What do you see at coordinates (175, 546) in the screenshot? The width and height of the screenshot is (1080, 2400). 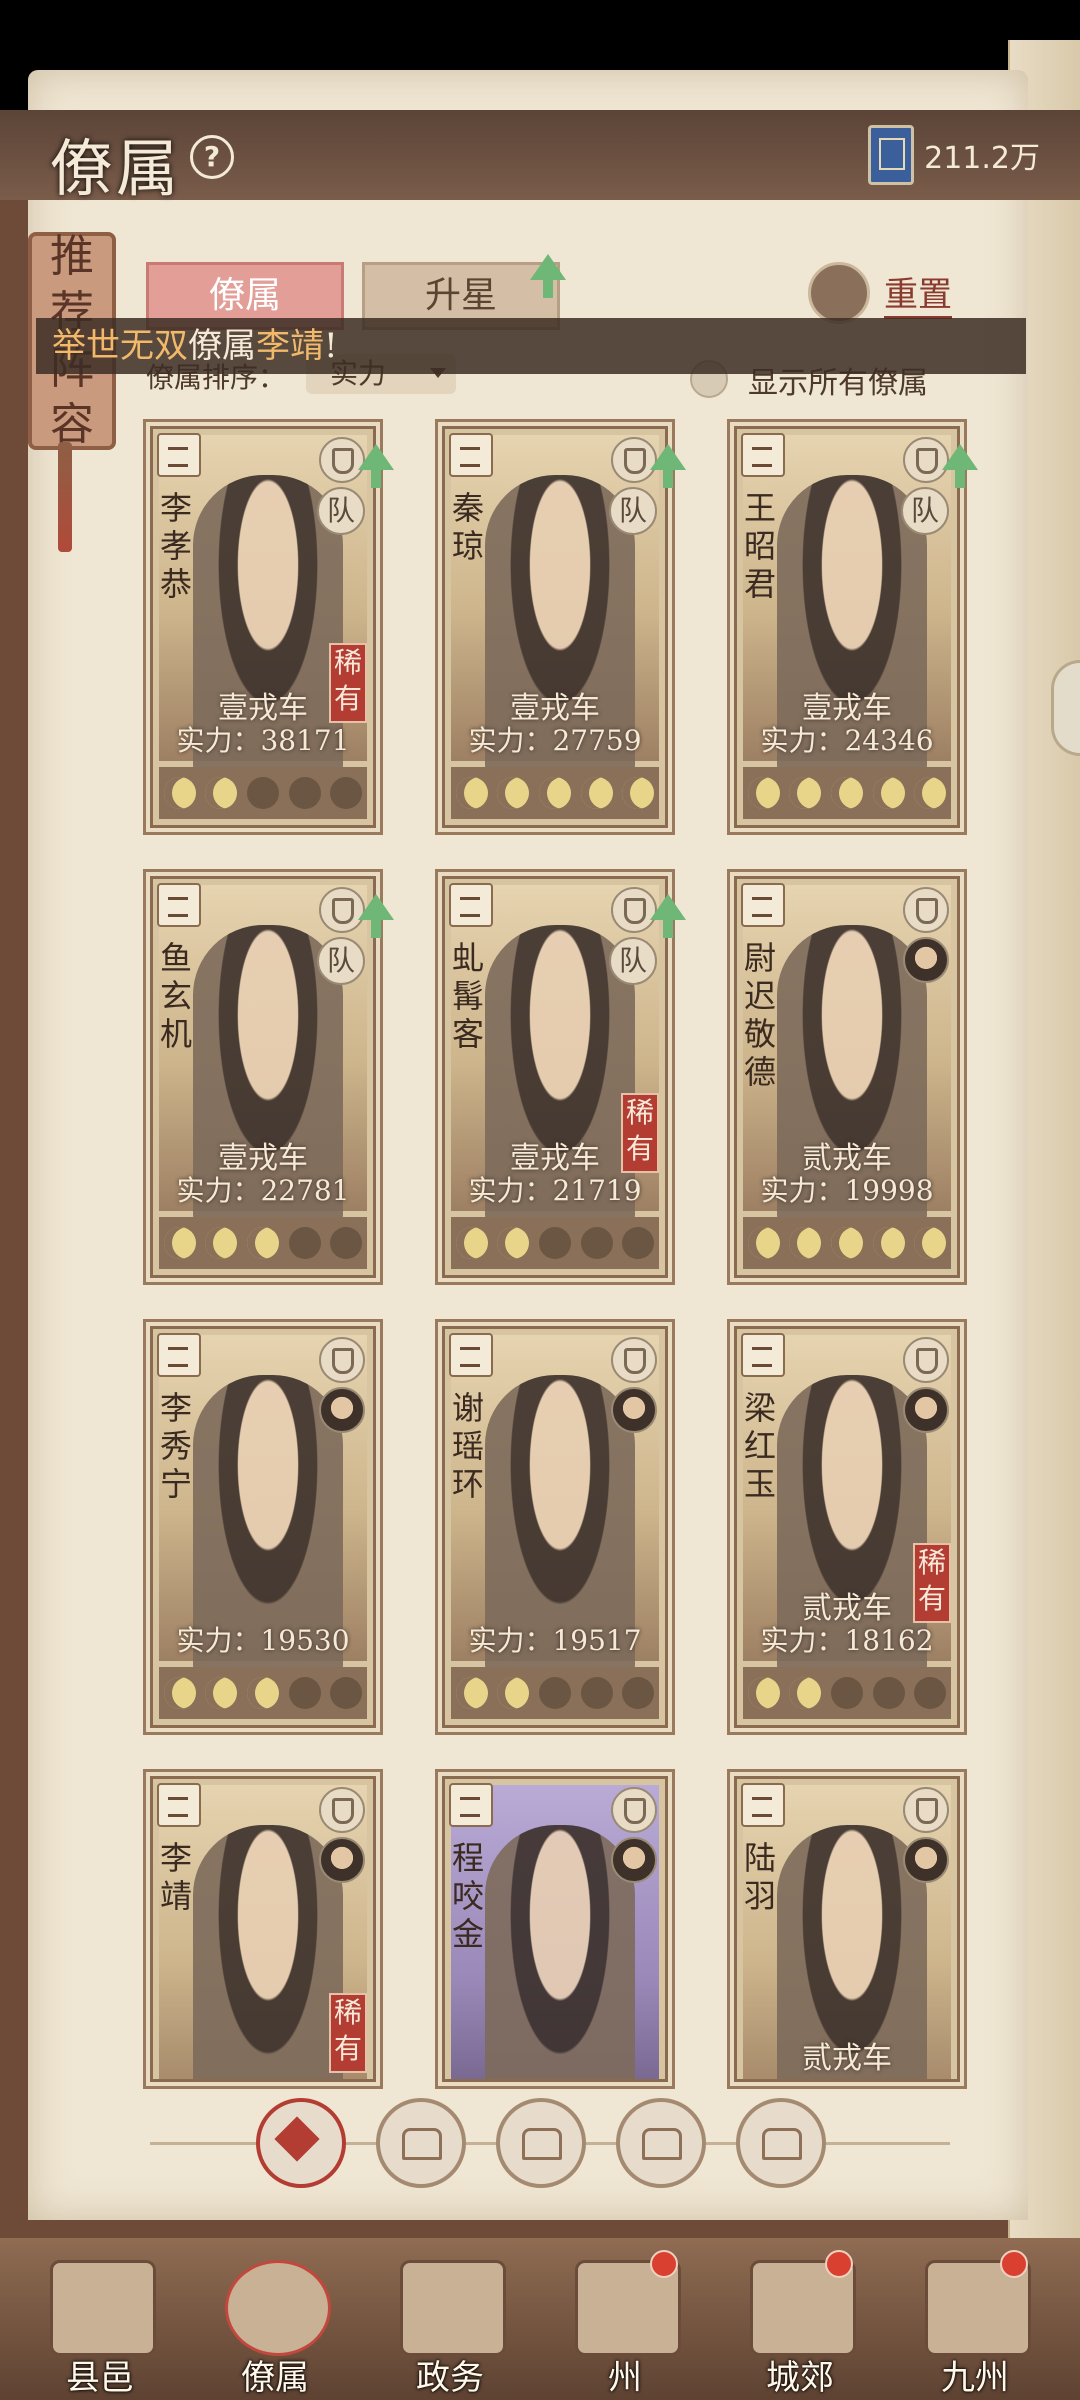 I see `subordinate-name: 李孝恭` at bounding box center [175, 546].